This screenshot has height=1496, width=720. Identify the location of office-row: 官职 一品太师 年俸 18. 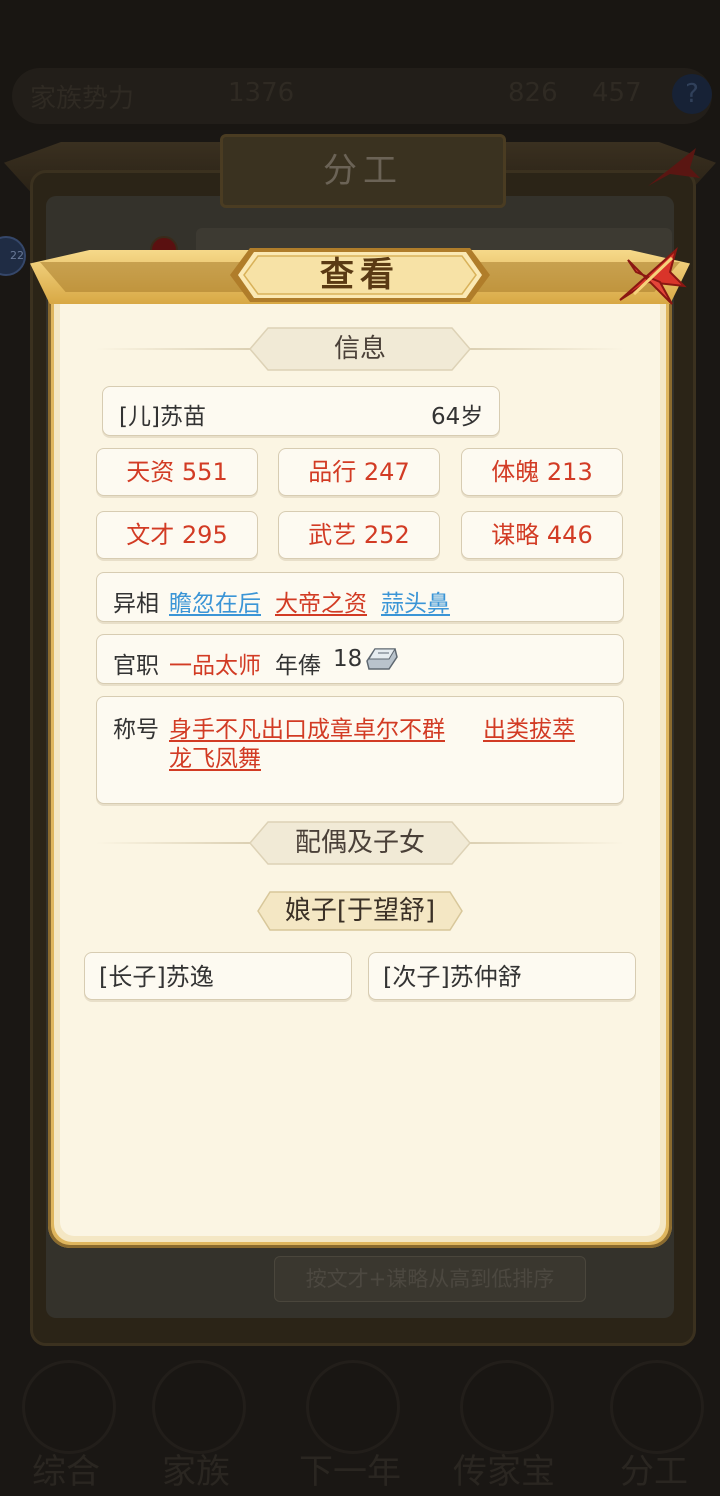
(360, 659).